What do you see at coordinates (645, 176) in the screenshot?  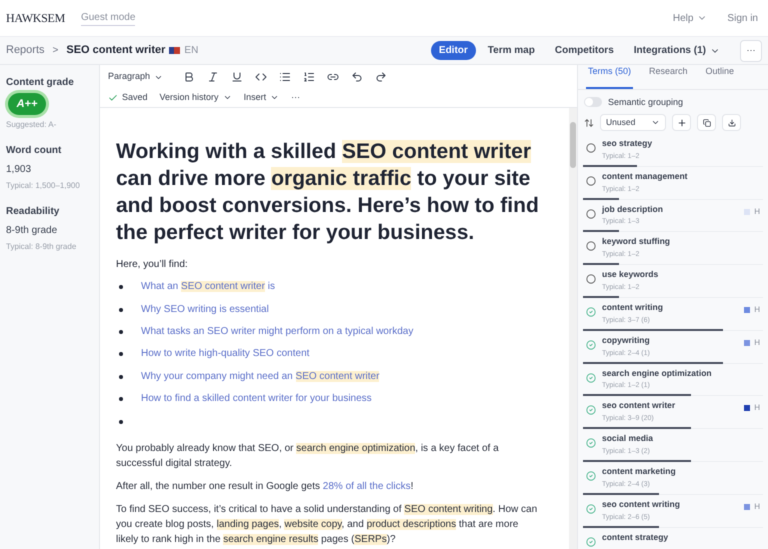 I see `term-name: content management` at bounding box center [645, 176].